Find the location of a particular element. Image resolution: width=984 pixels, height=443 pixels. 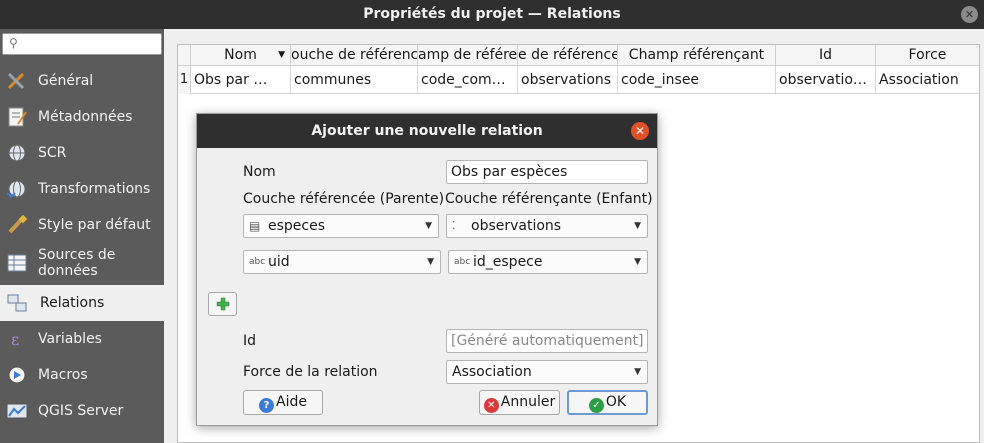

search-icon: ⚲ is located at coordinates (13, 43).